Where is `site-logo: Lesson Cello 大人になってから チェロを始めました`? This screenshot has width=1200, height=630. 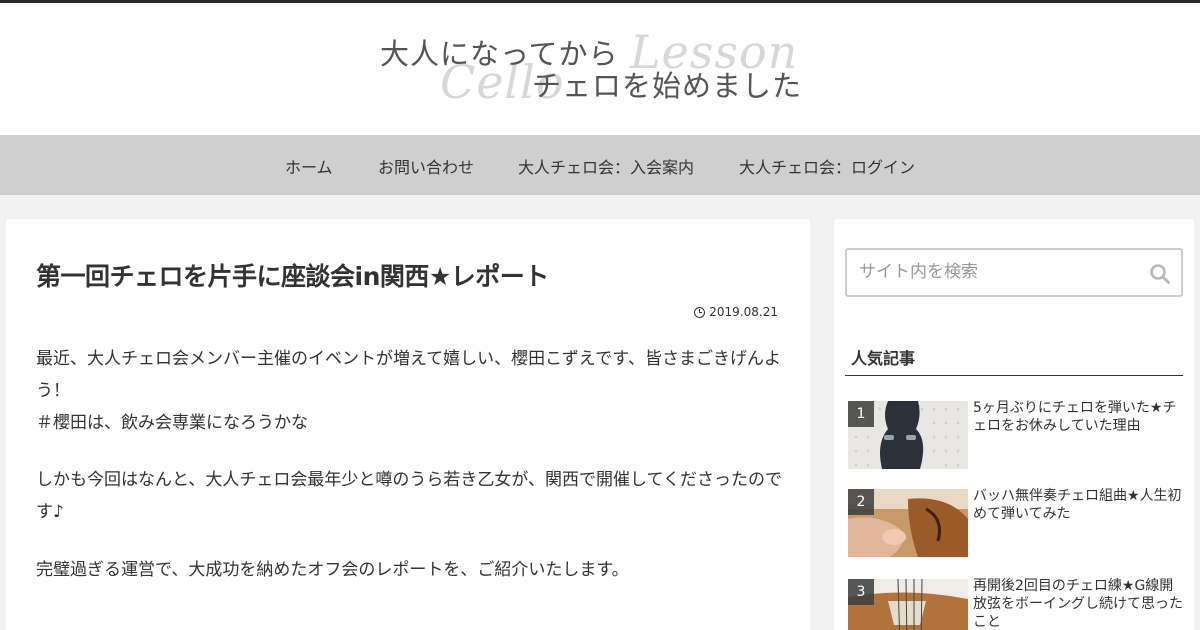
site-logo: Lesson Cello 大人になってから チェロを始めました is located at coordinates (605, 70).